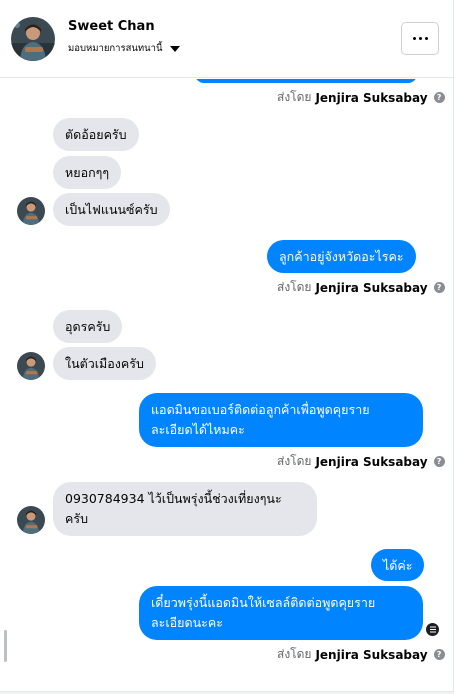 This screenshot has height=694, width=454. I want to click on contact-name: Sweet Chan, so click(111, 26).